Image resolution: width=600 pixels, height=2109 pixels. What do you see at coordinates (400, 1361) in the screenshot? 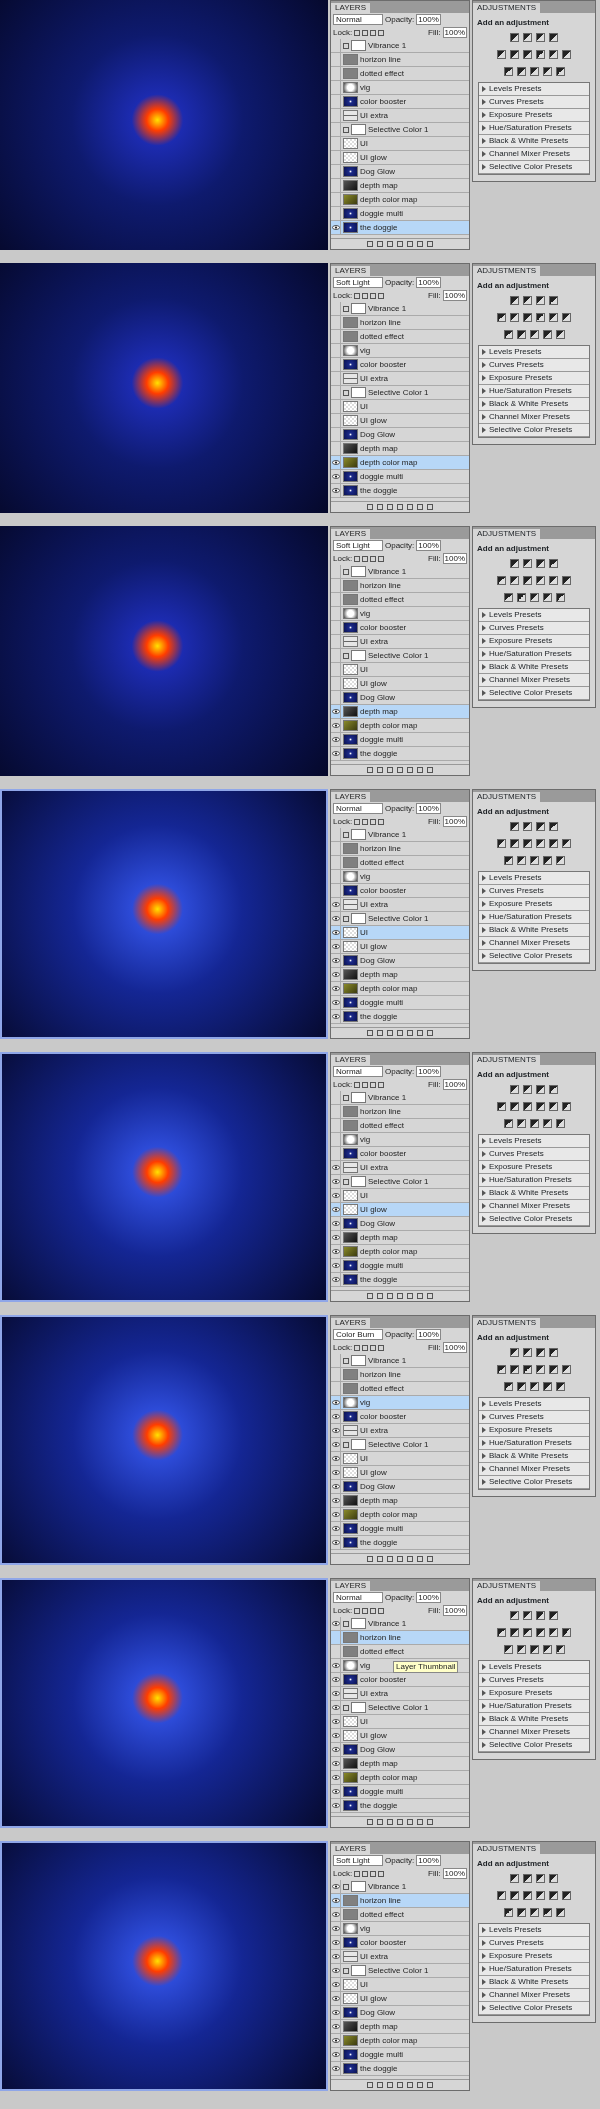
I see `layer-row: Vibrance 1` at bounding box center [400, 1361].